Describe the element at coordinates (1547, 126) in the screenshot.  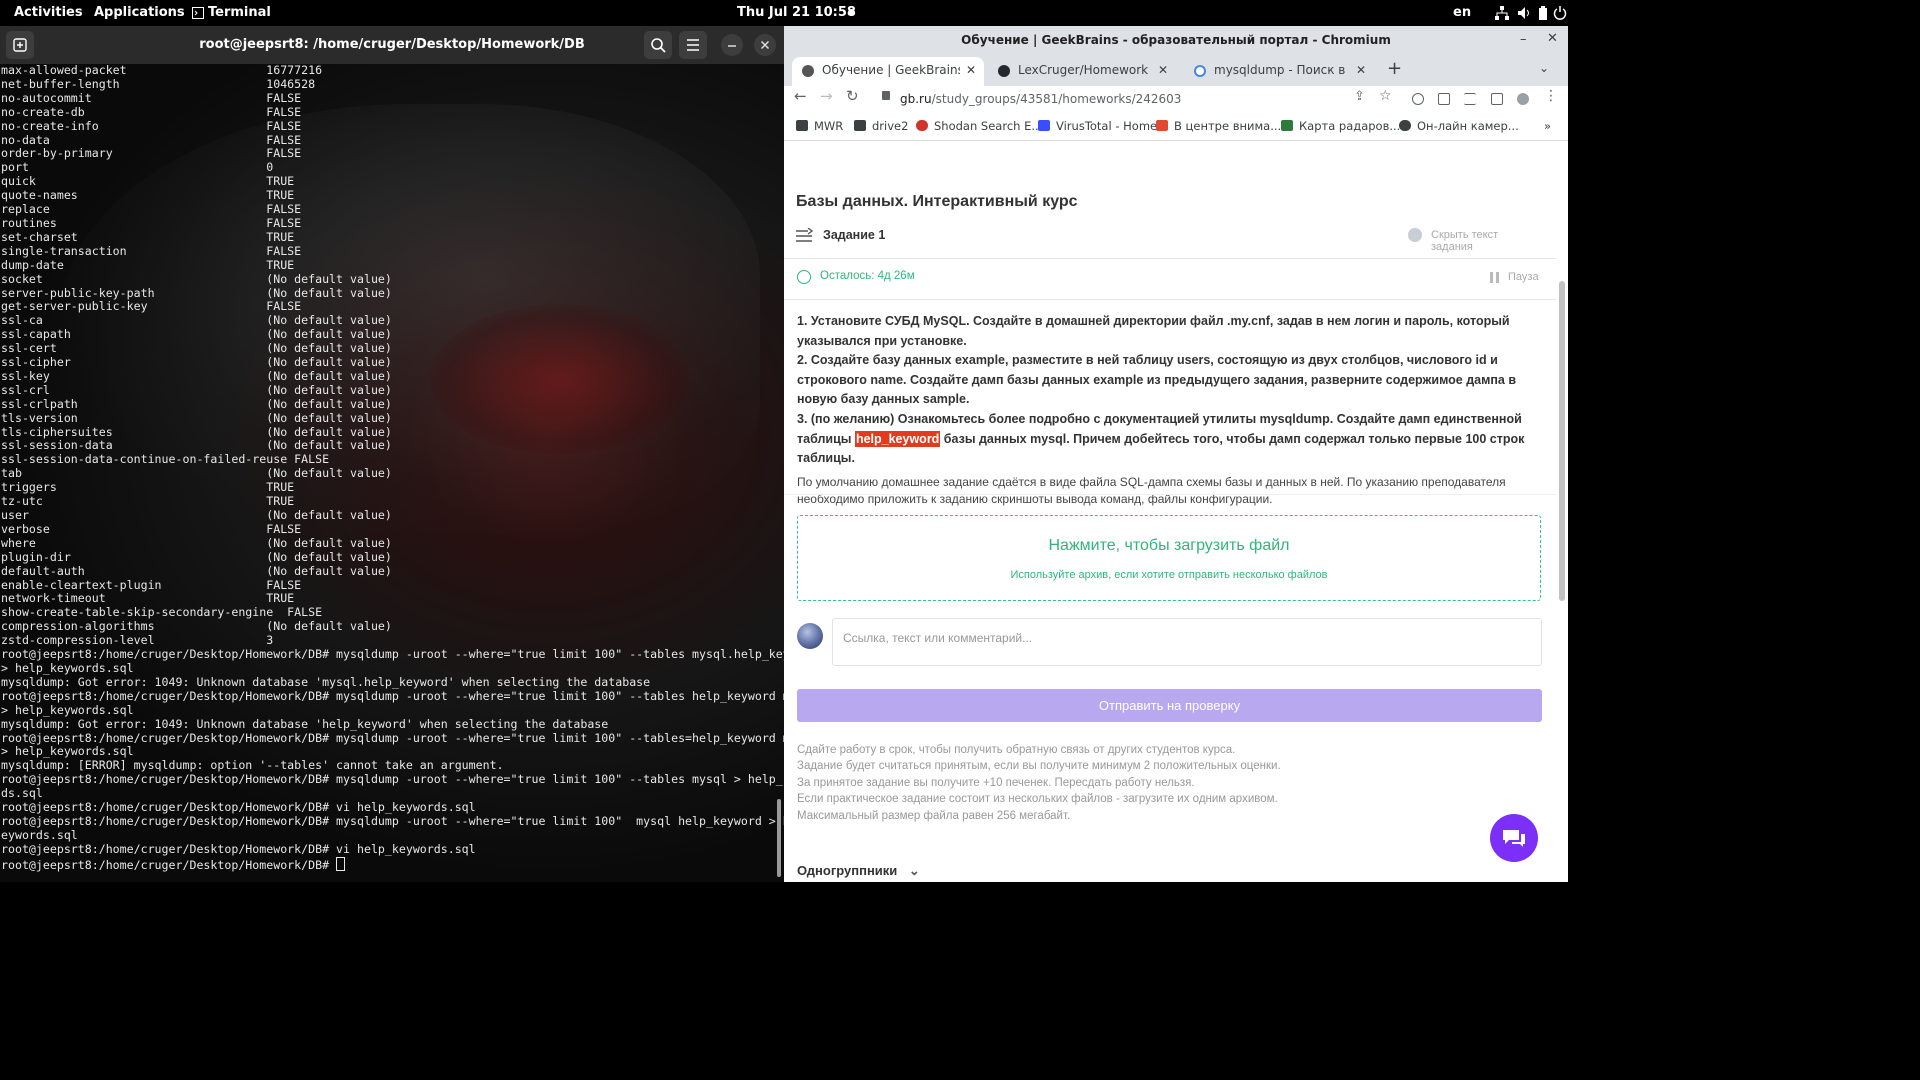
I see `bookmarks-overflow-icon: »` at that location.